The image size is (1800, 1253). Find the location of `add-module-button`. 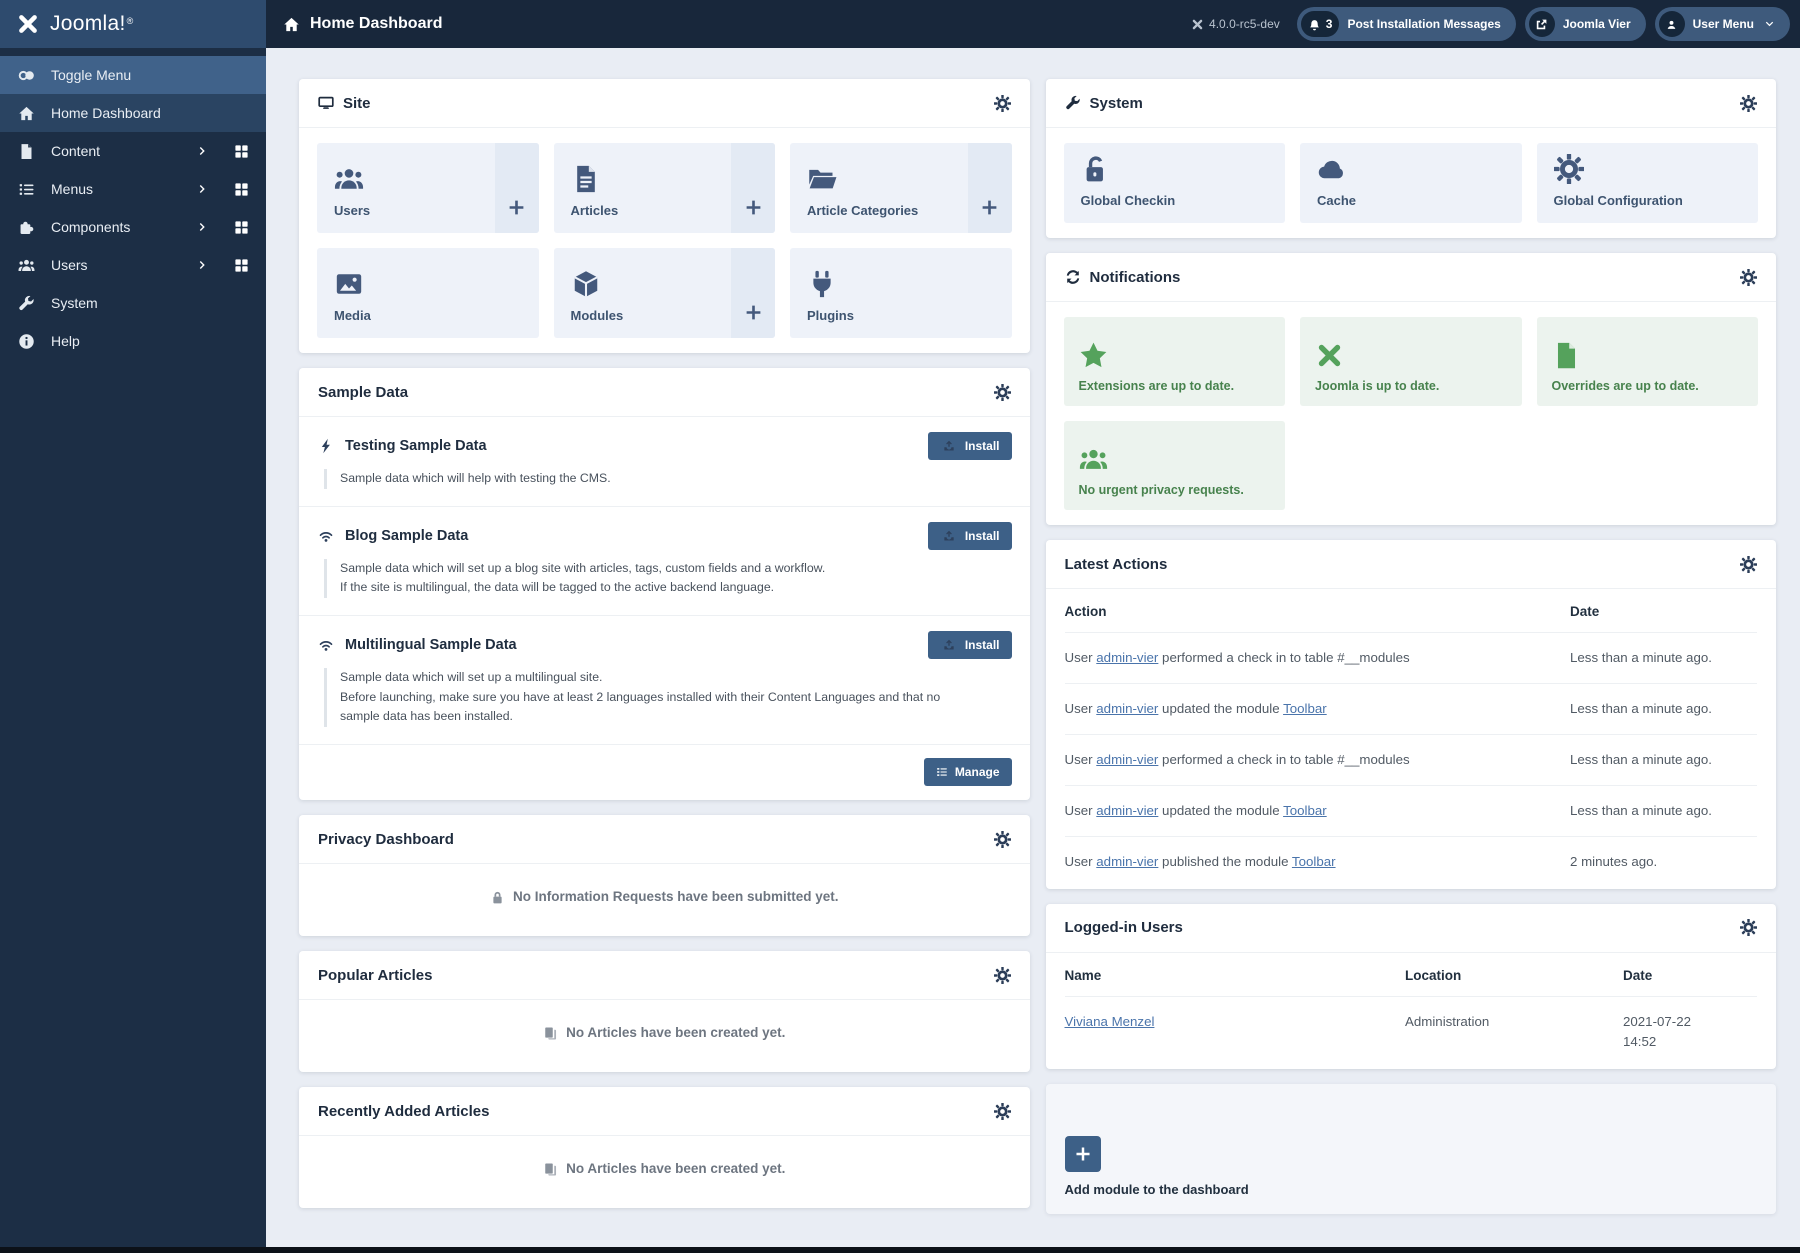

add-module-button is located at coordinates (753, 293).